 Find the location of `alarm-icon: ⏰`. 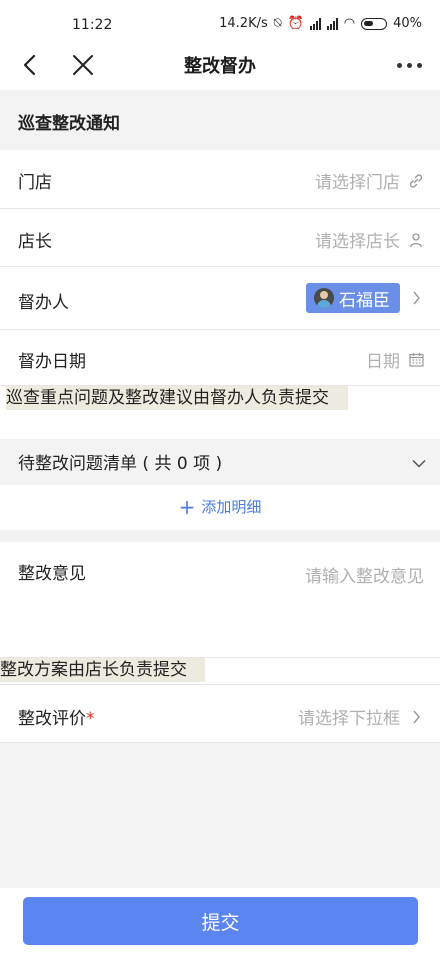

alarm-icon: ⏰ is located at coordinates (295, 23).